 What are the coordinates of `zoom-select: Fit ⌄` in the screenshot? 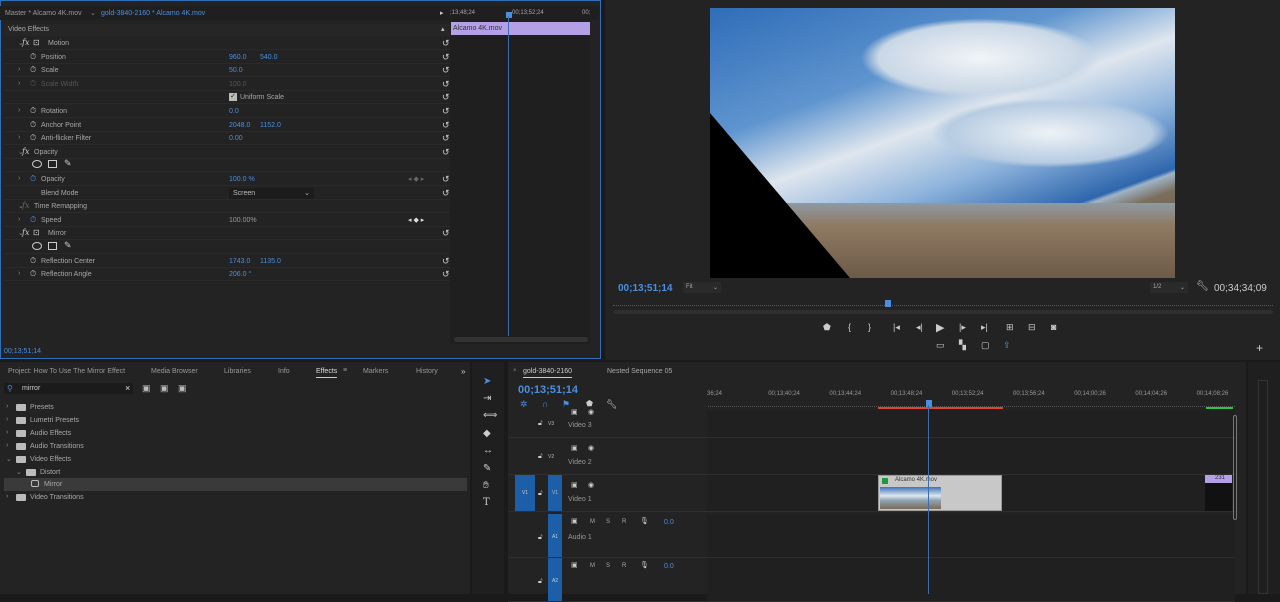 It's located at (702, 287).